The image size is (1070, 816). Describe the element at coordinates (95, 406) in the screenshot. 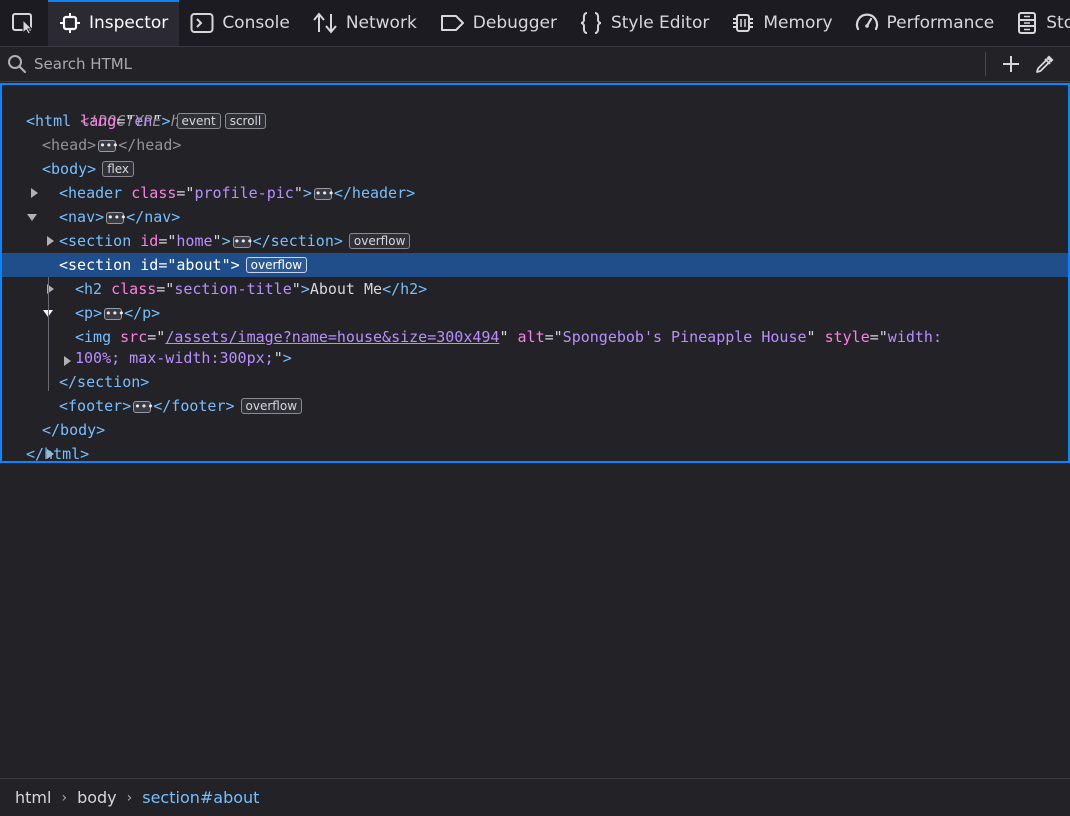

I see `footer-tag-name: footer` at that location.